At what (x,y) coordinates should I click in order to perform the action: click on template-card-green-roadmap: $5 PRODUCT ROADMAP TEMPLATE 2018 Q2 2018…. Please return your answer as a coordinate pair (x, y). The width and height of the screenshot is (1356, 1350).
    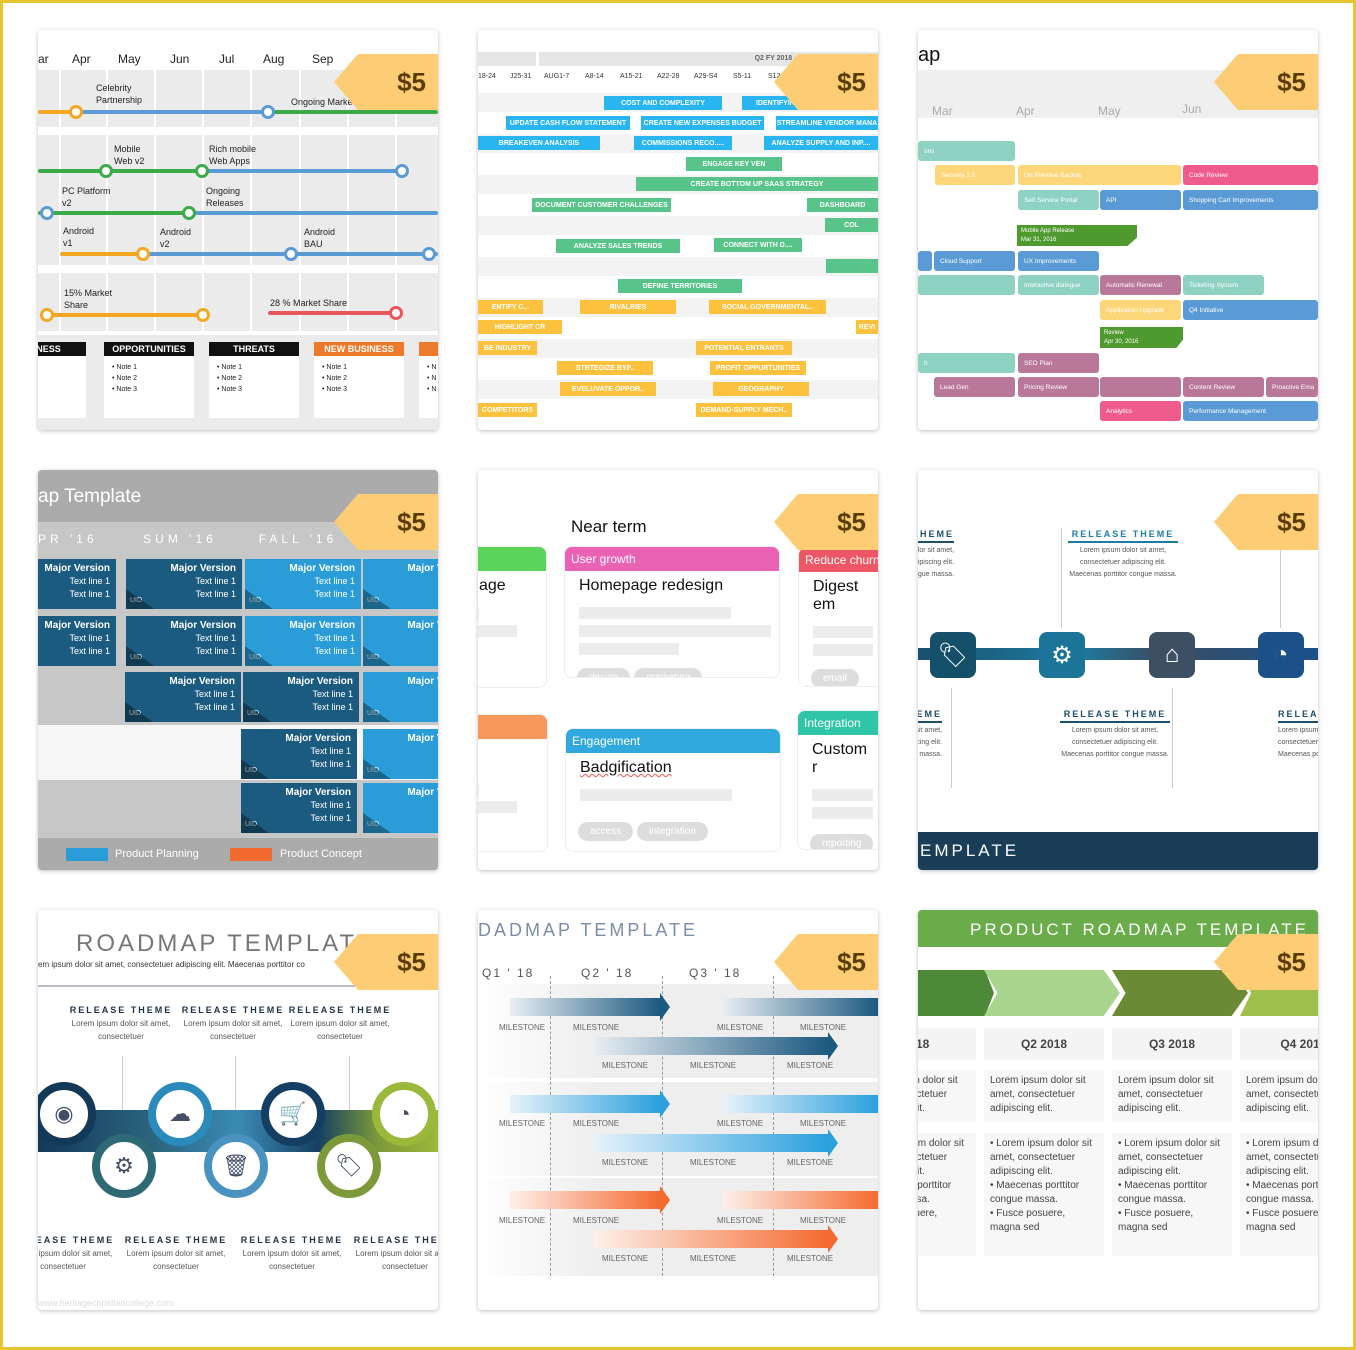
    Looking at the image, I should click on (1118, 1110).